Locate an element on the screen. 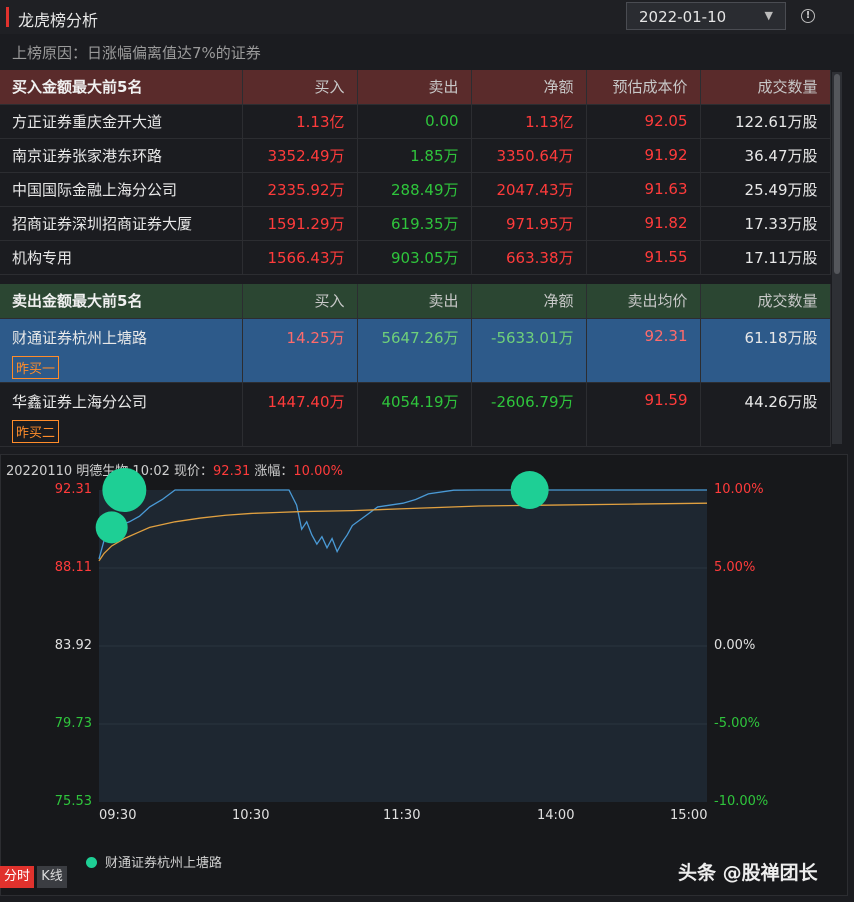  y-left-tick: 88.11 is located at coordinates (73, 567).